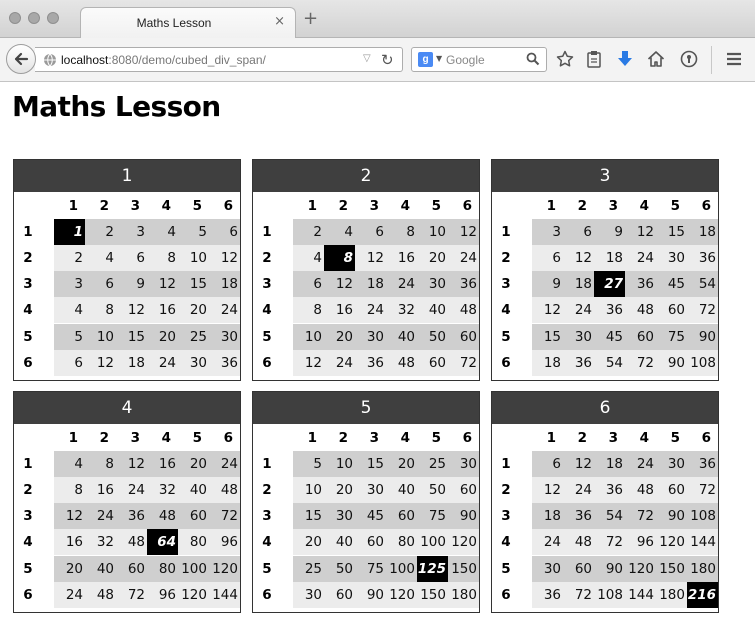  I want to click on url-text: localhost:8080/demo/cubed_div_span/, so click(163, 60).